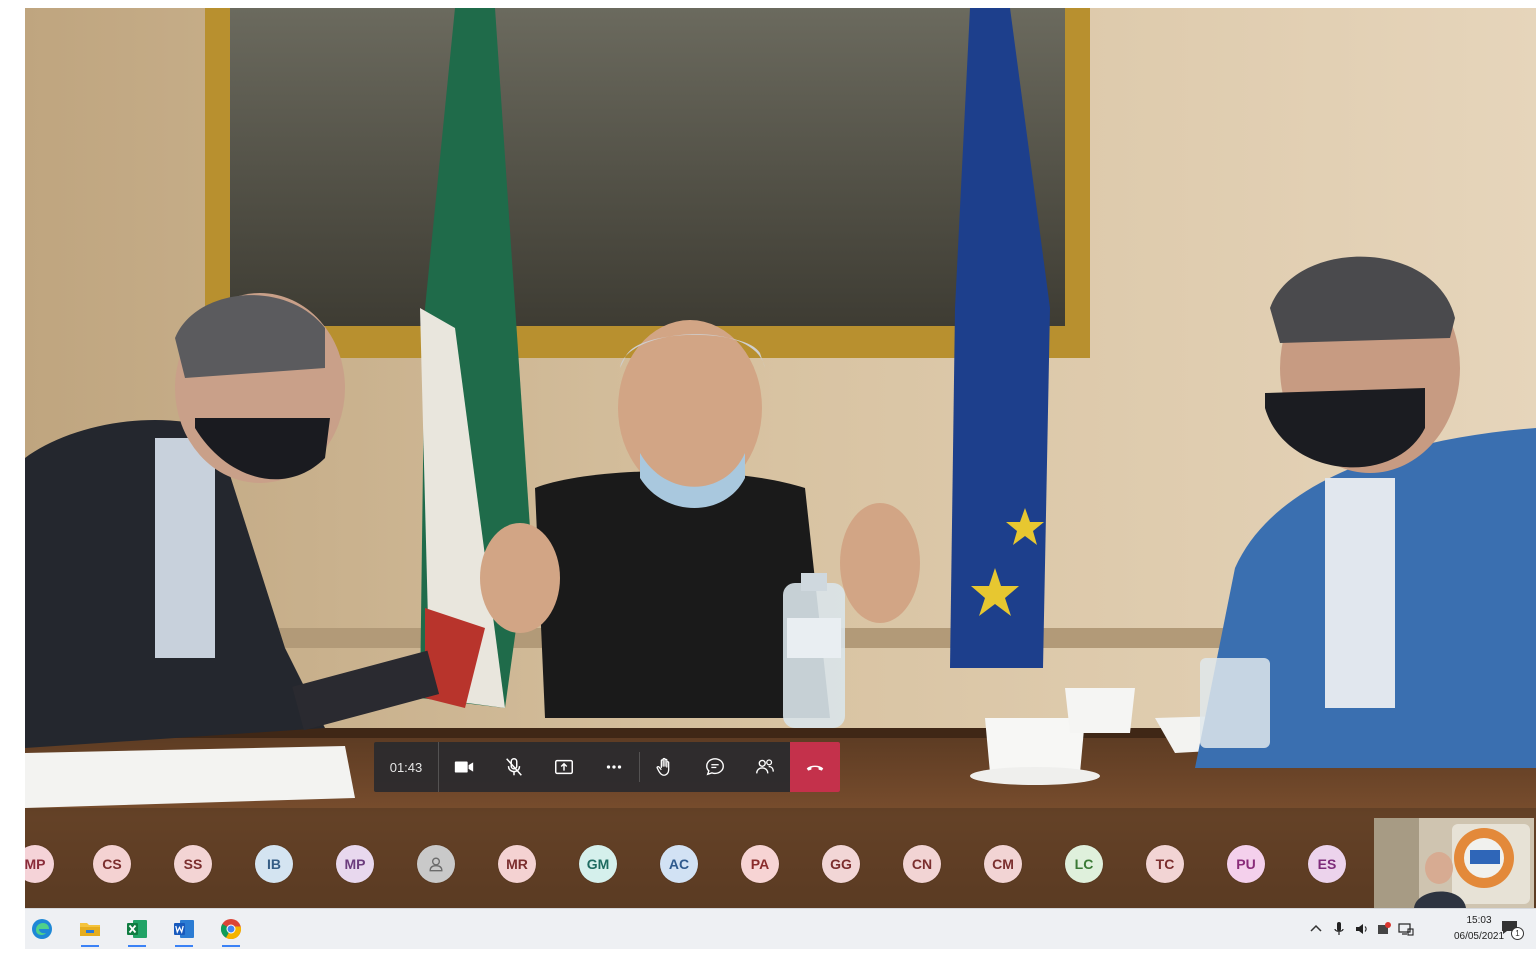 The image size is (1536, 960). I want to click on more-horizontal-icon, so click(614, 767).